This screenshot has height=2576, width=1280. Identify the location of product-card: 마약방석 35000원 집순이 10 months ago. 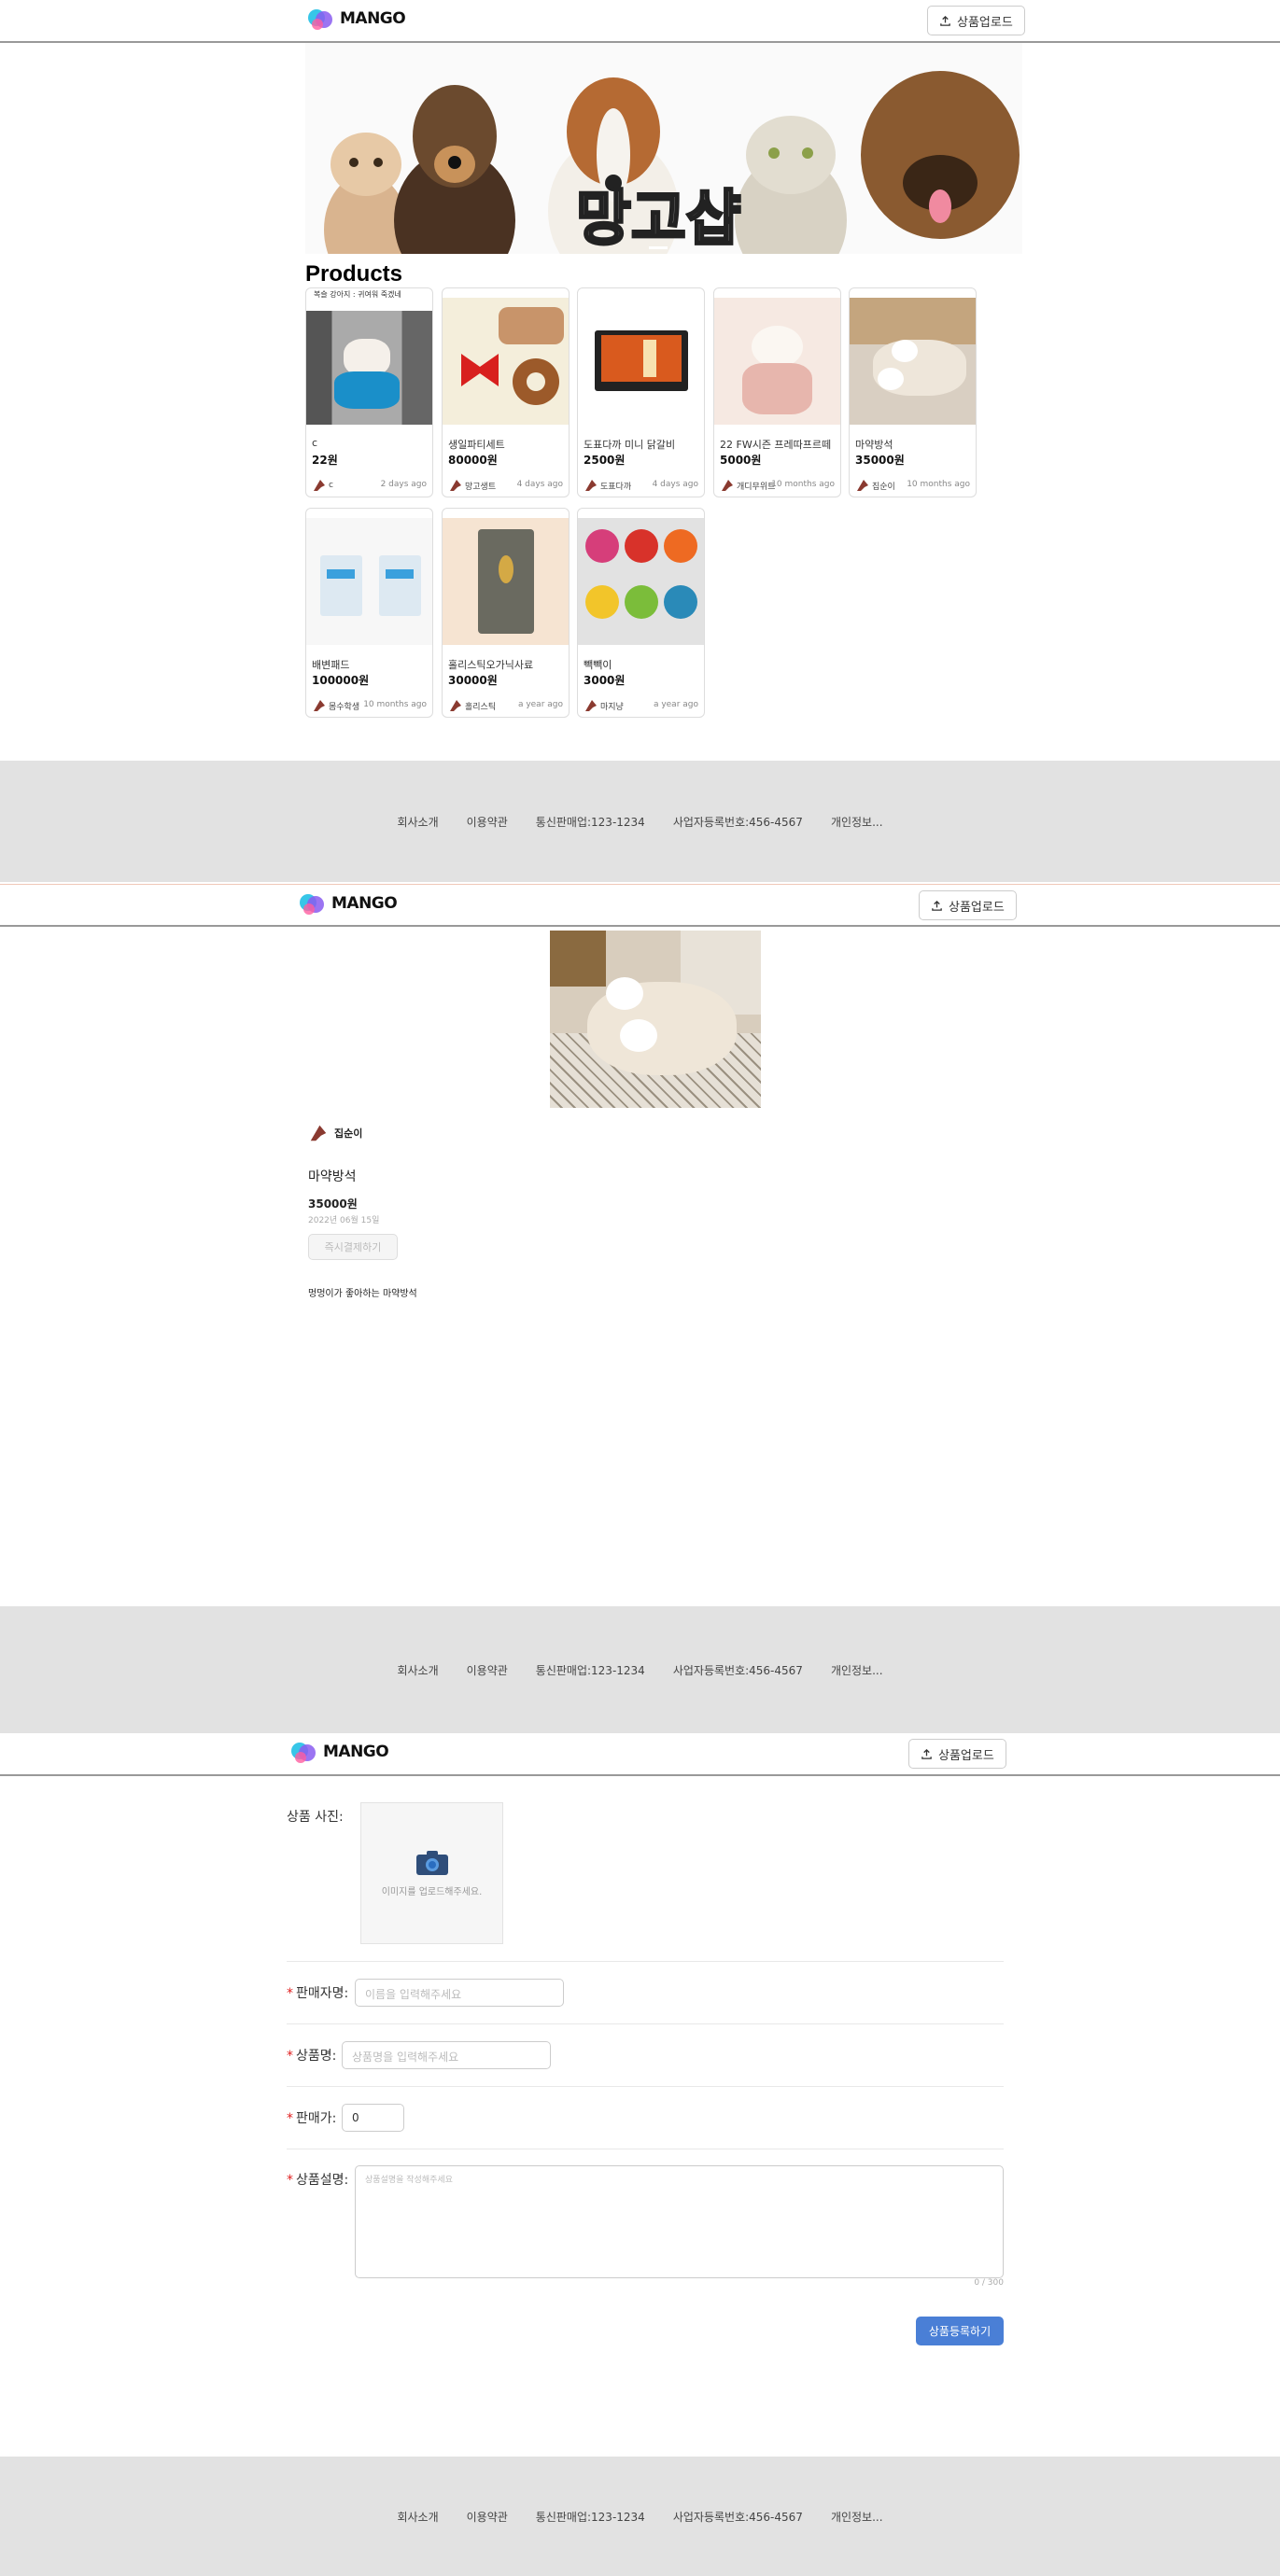
(913, 392).